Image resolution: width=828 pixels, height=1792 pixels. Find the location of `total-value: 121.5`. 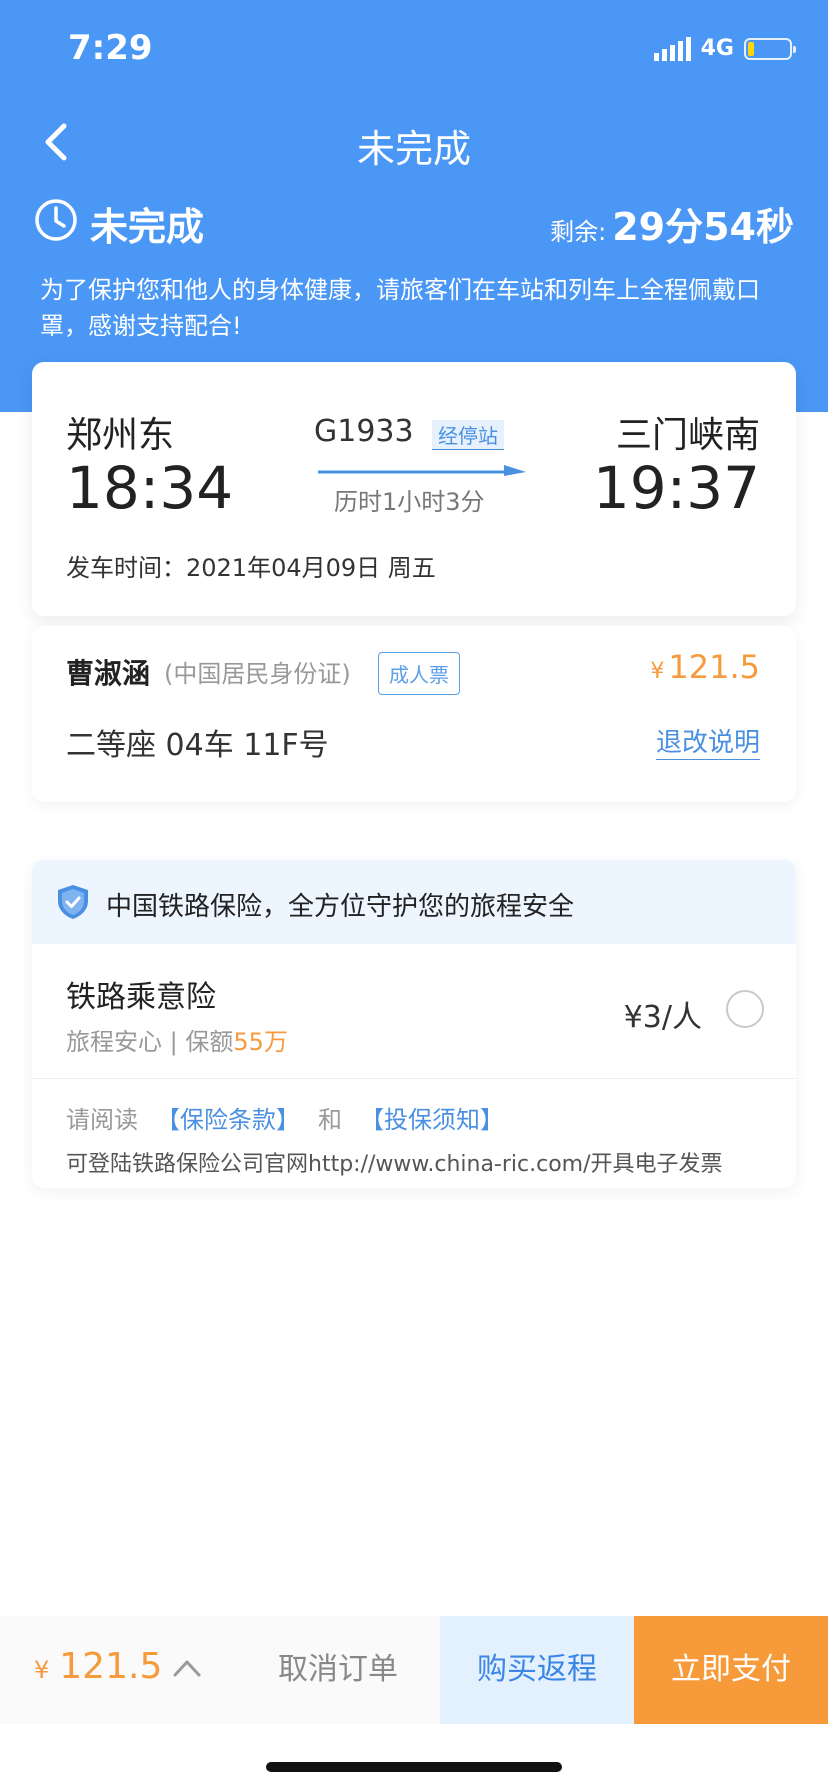

total-value: 121.5 is located at coordinates (111, 1666).